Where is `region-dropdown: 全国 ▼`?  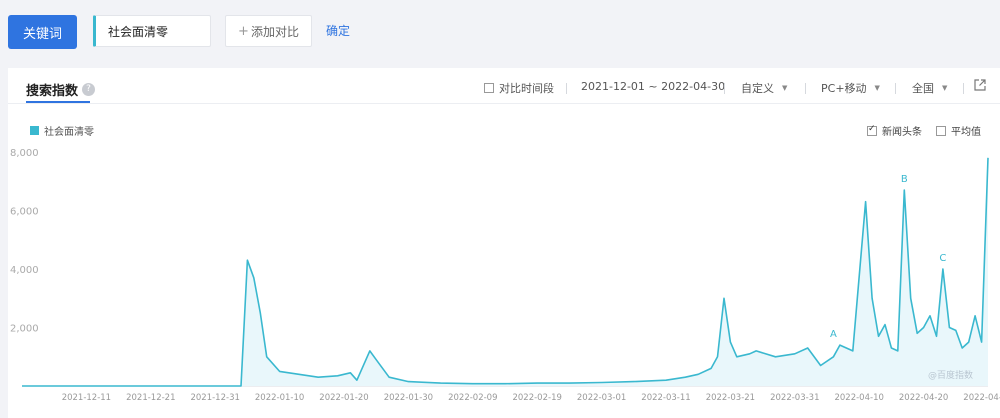
region-dropdown: 全国 ▼ is located at coordinates (929, 88).